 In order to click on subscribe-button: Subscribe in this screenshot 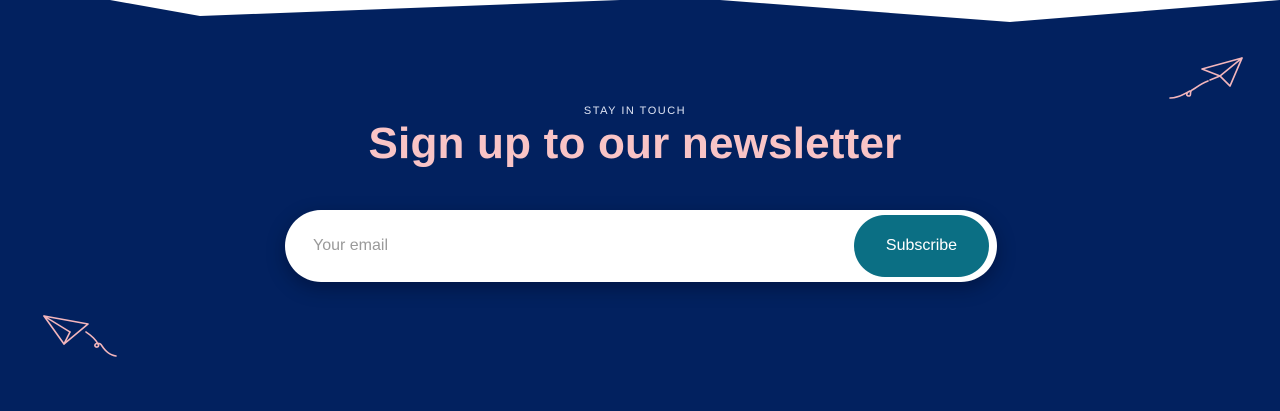, I will do `click(921, 246)`.